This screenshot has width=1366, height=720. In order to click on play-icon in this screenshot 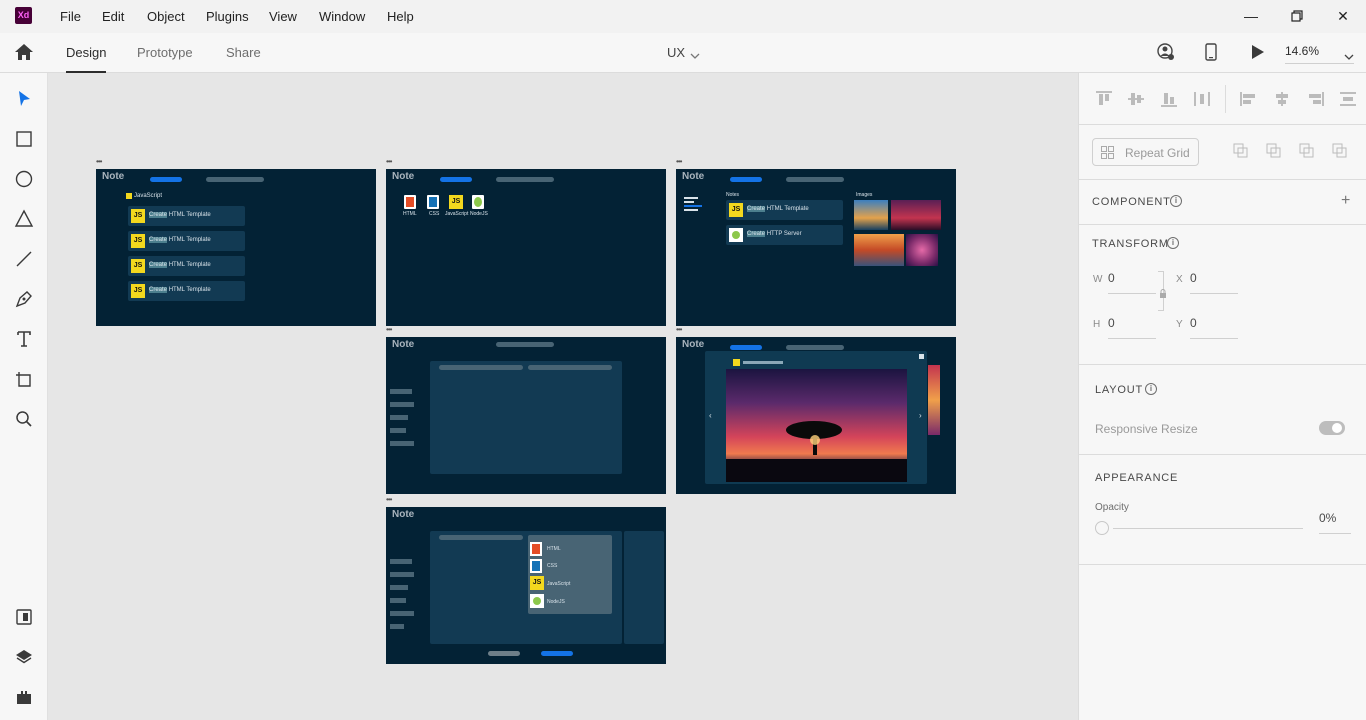, I will do `click(1258, 54)`.